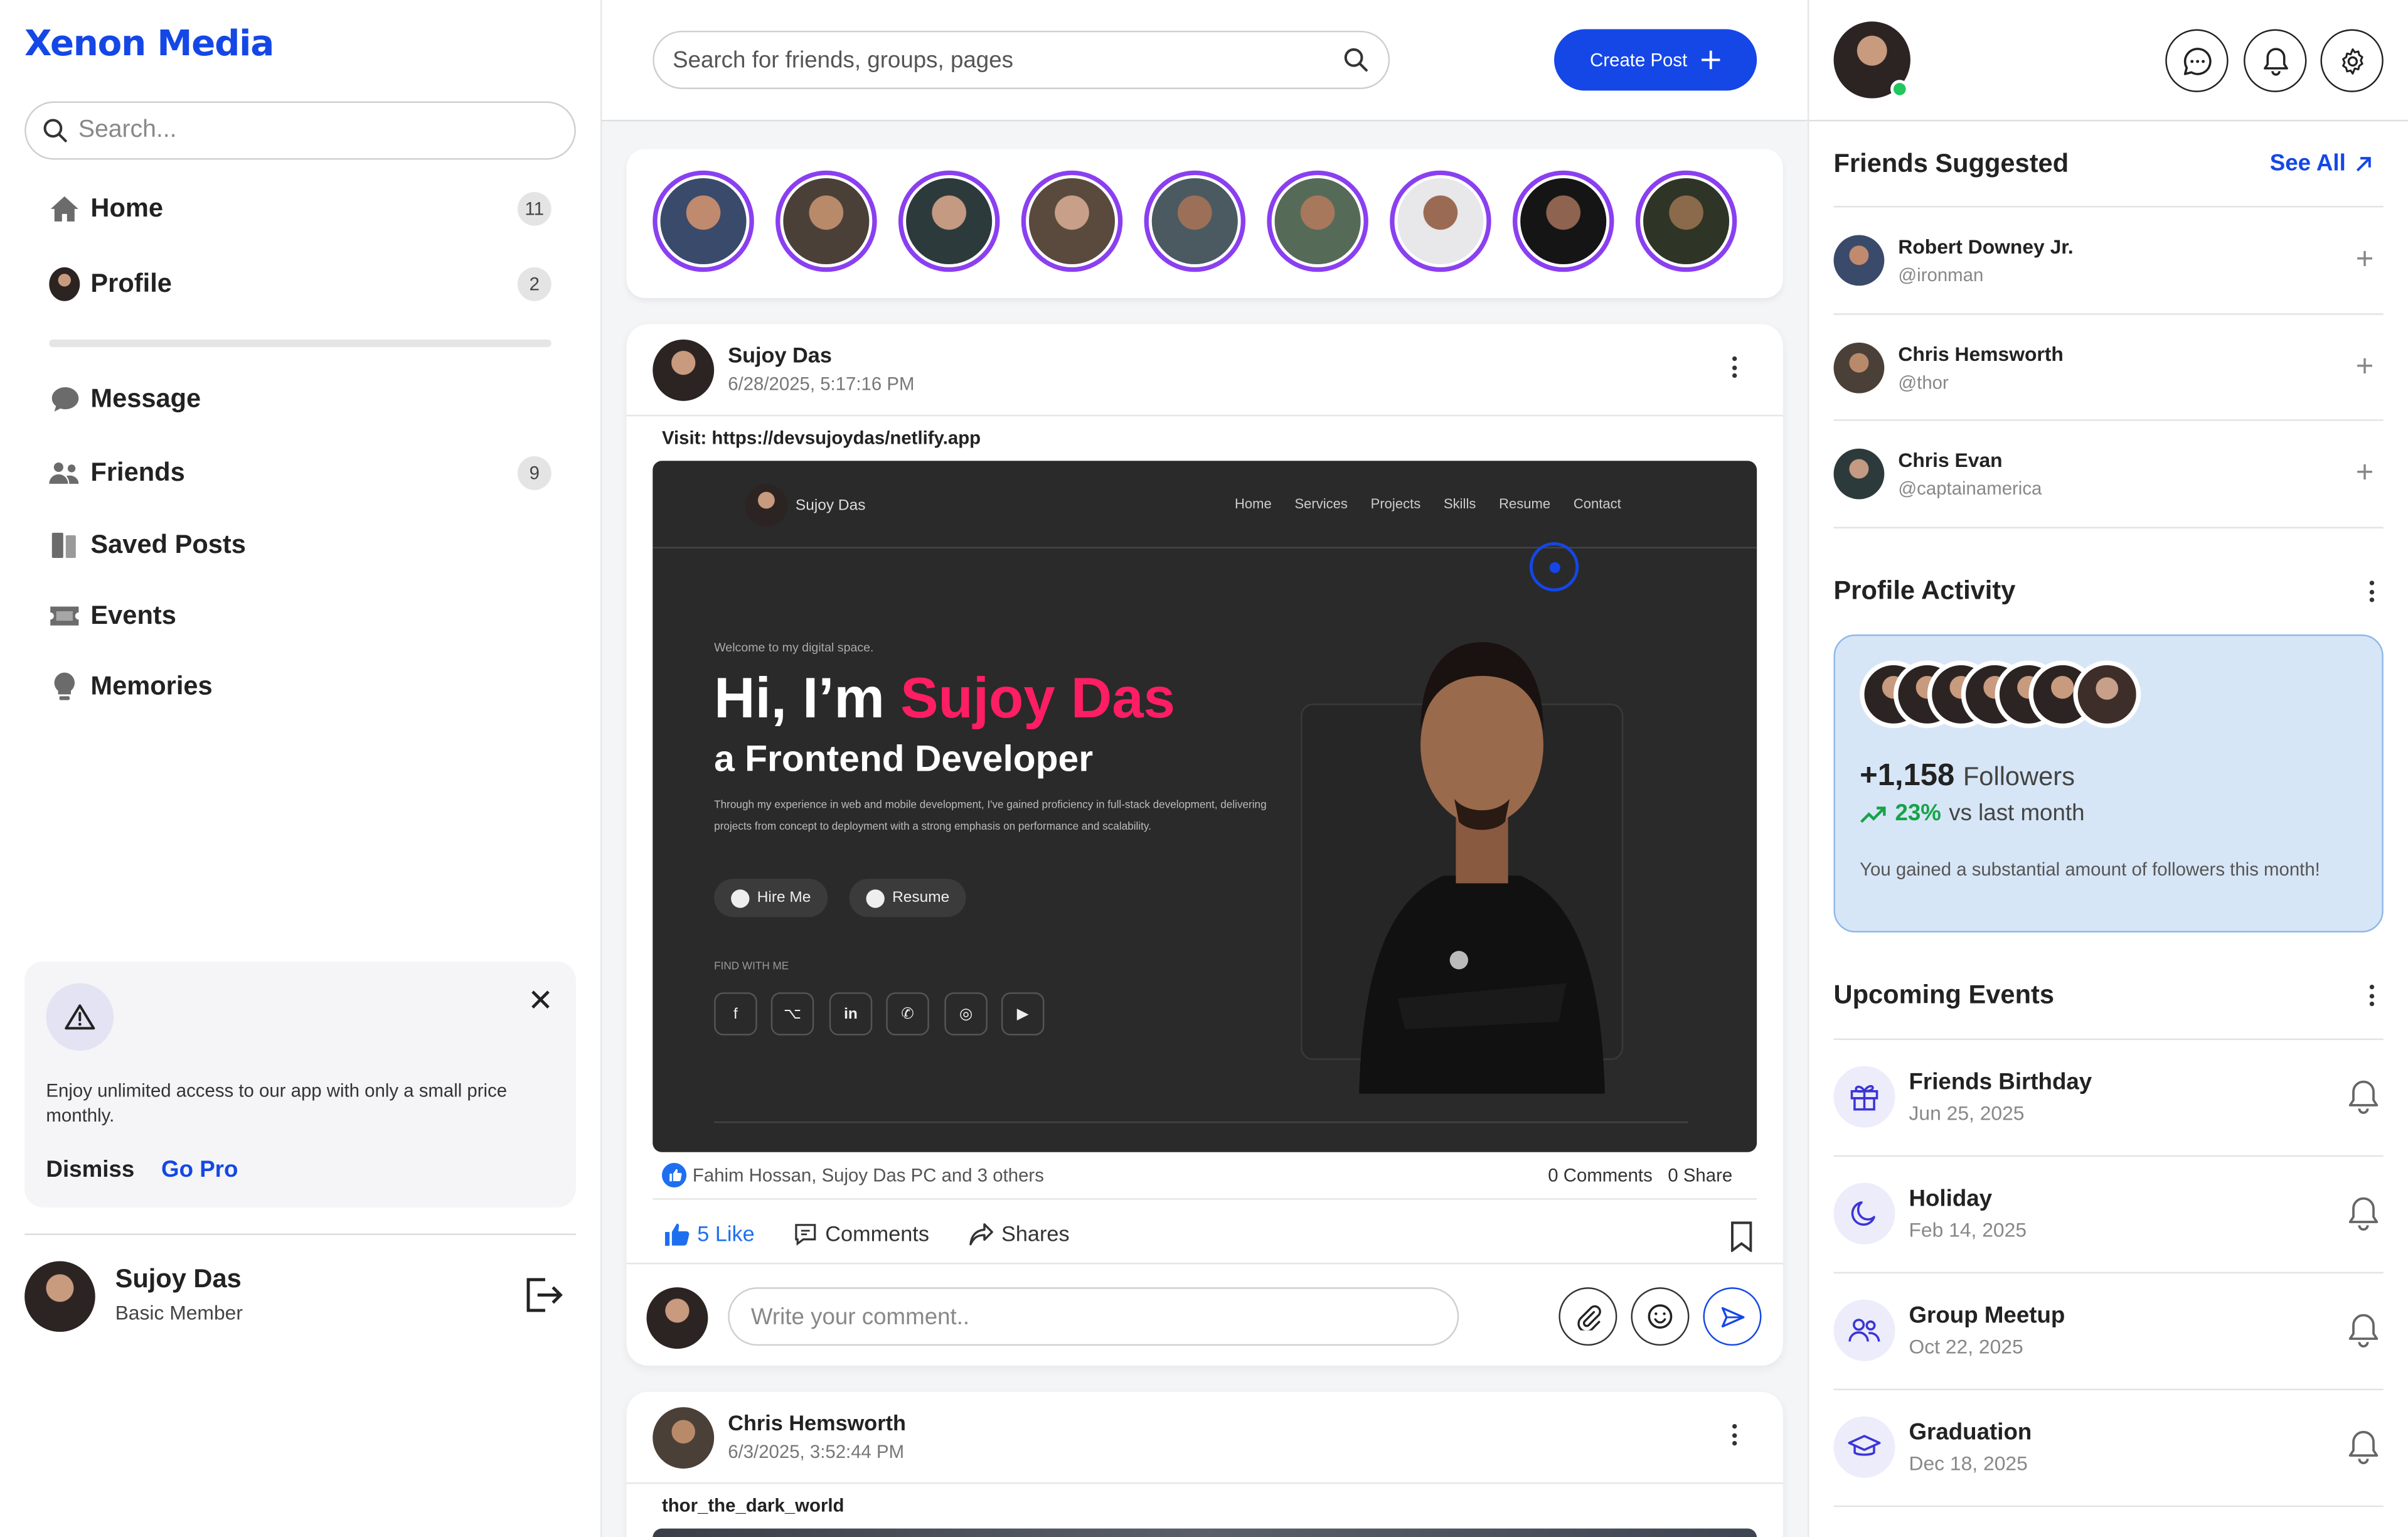 The image size is (2408, 1537). I want to click on like-button: 5 Like, so click(709, 1233).